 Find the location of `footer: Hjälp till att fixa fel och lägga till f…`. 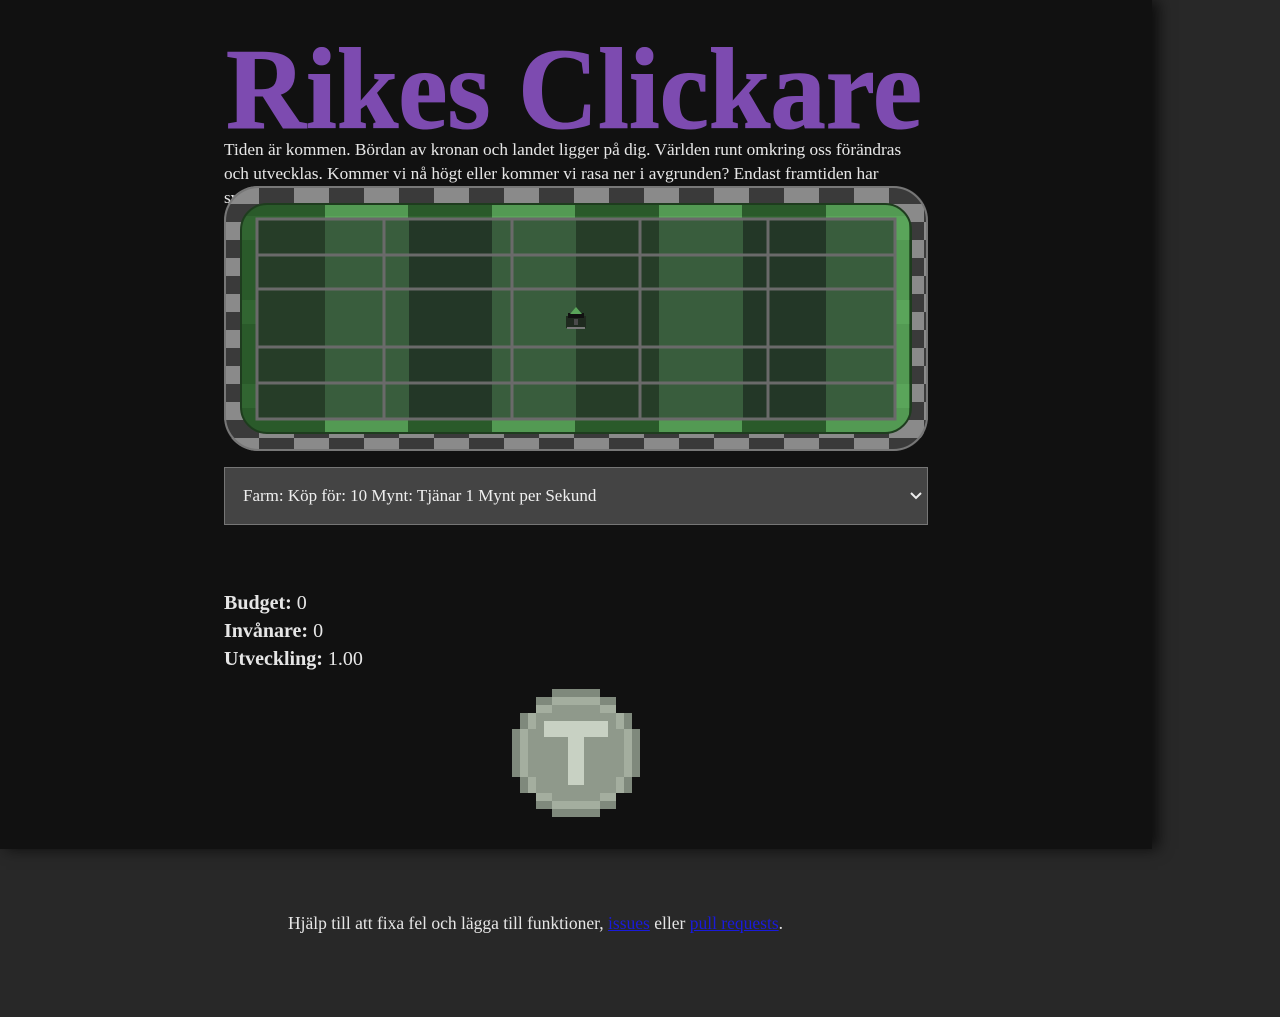

footer: Hjälp till att fixa fel och lägga till f… is located at coordinates (535, 923).